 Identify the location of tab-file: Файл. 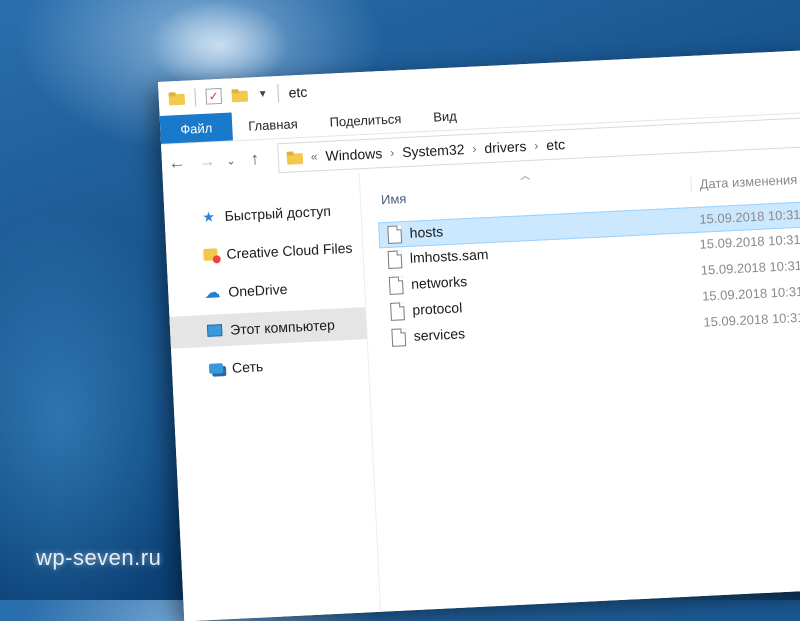
(196, 128).